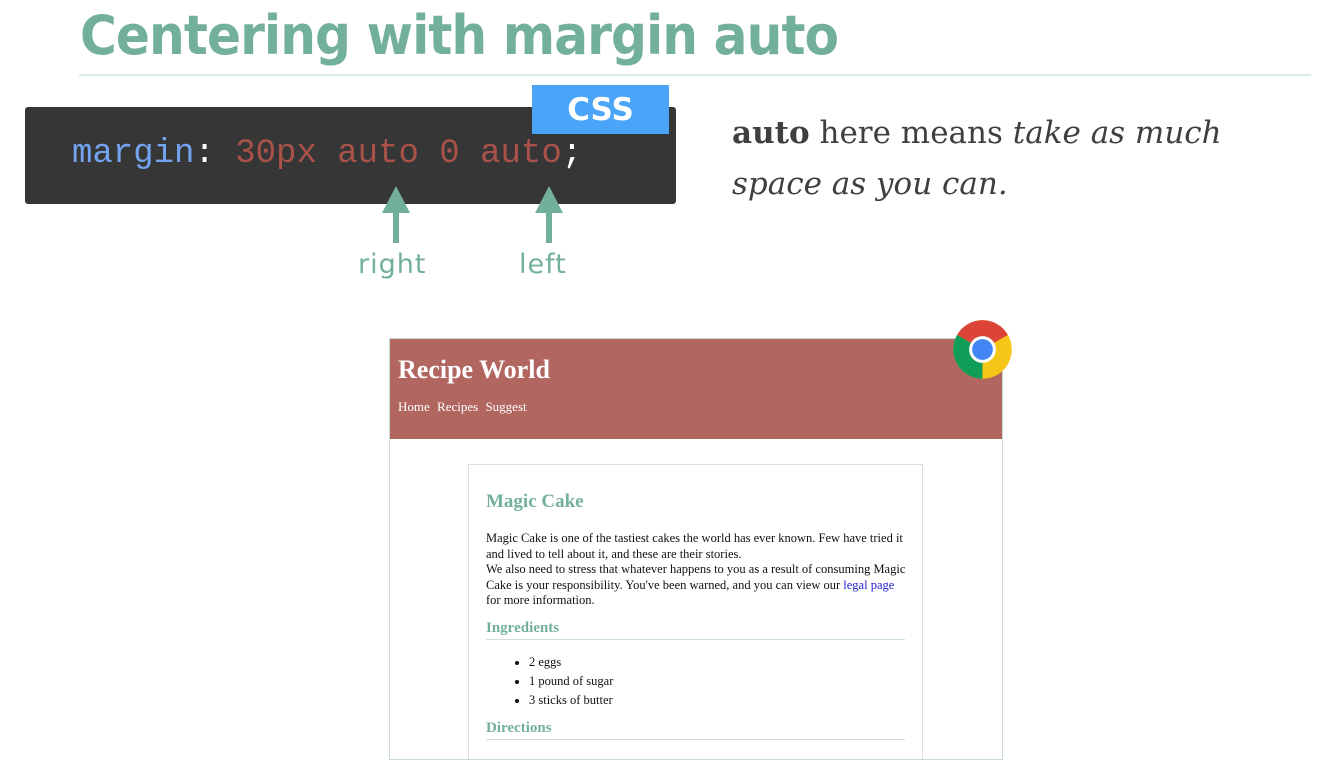 The width and height of the screenshot is (1327, 760). Describe the element at coordinates (868, 585) in the screenshot. I see `legal-page-link: legal page` at that location.